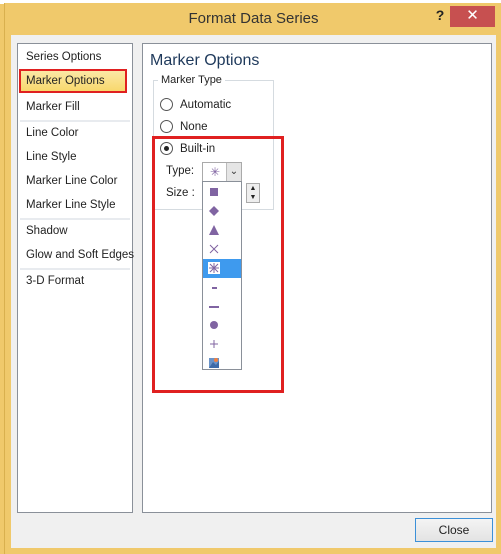 This screenshot has width=501, height=554. I want to click on size-label: Size :, so click(180, 193).